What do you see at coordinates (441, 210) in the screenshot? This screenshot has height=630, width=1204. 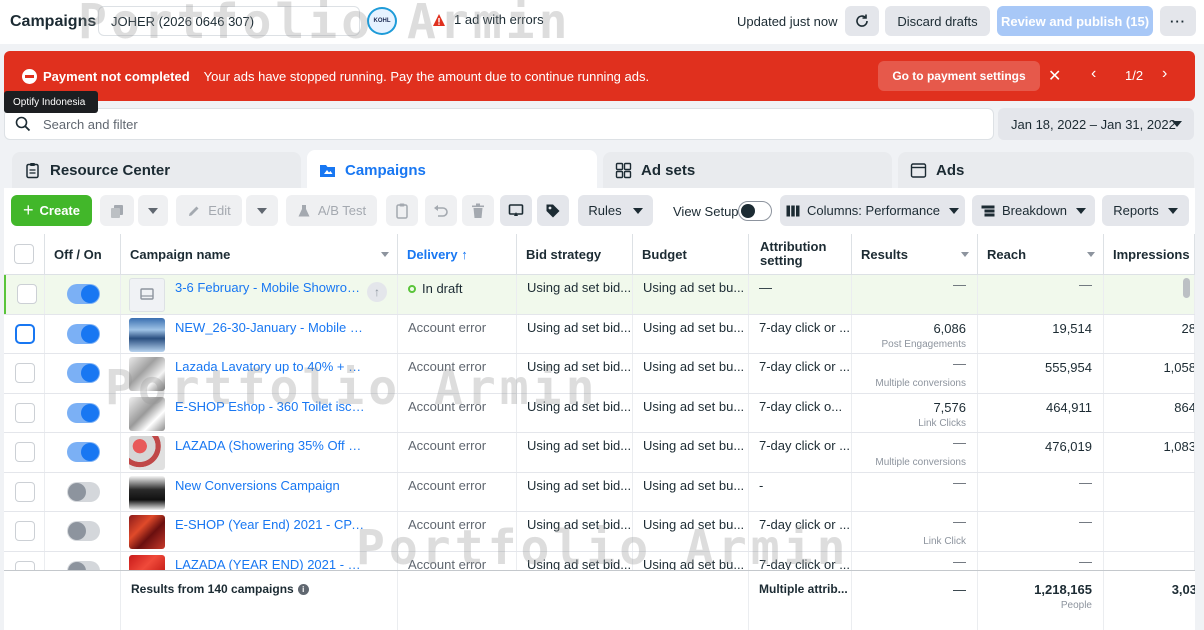 I see `undo-button` at bounding box center [441, 210].